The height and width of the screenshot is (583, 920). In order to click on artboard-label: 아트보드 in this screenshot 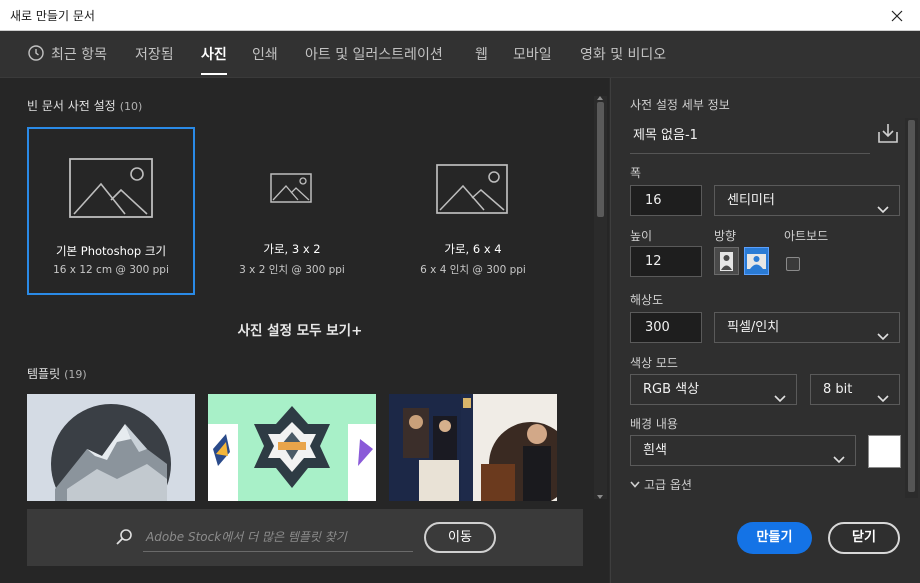, I will do `click(806, 236)`.